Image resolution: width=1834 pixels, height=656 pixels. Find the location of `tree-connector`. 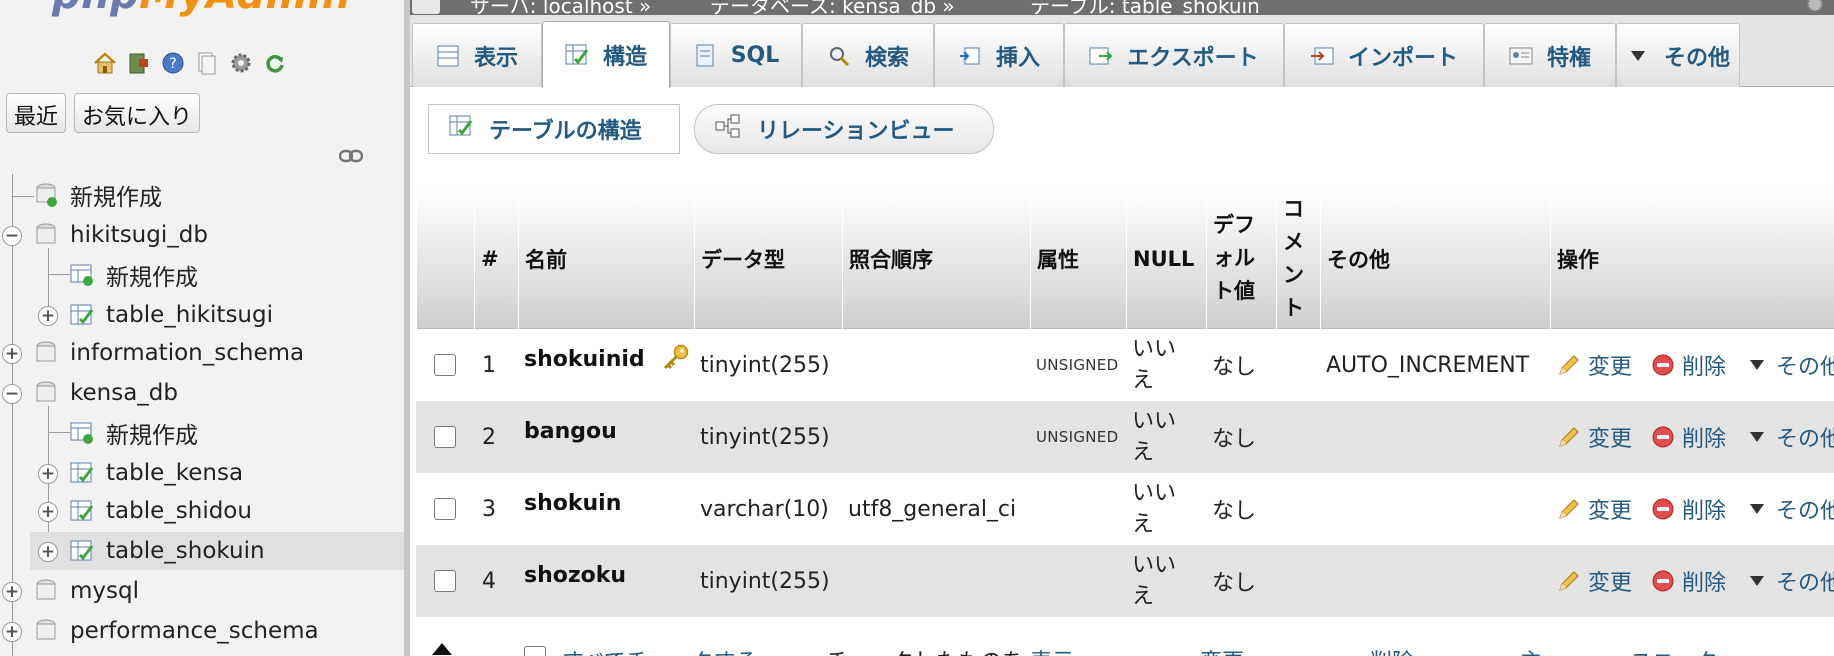

tree-connector is located at coordinates (23, 196).